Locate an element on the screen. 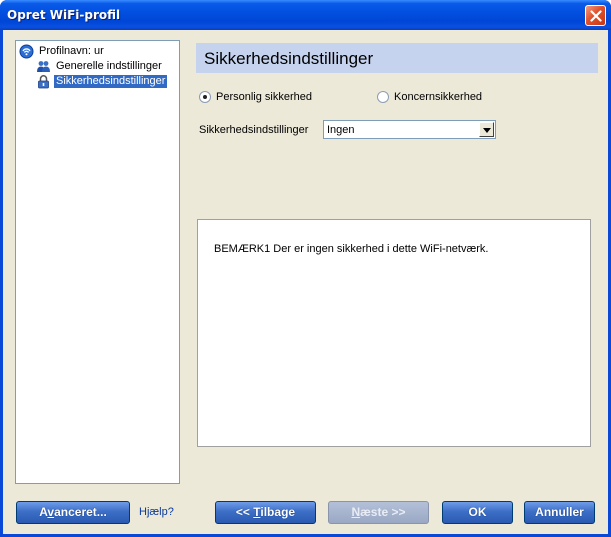 This screenshot has width=611, height=537. next-label-accel: N is located at coordinates (356, 512).